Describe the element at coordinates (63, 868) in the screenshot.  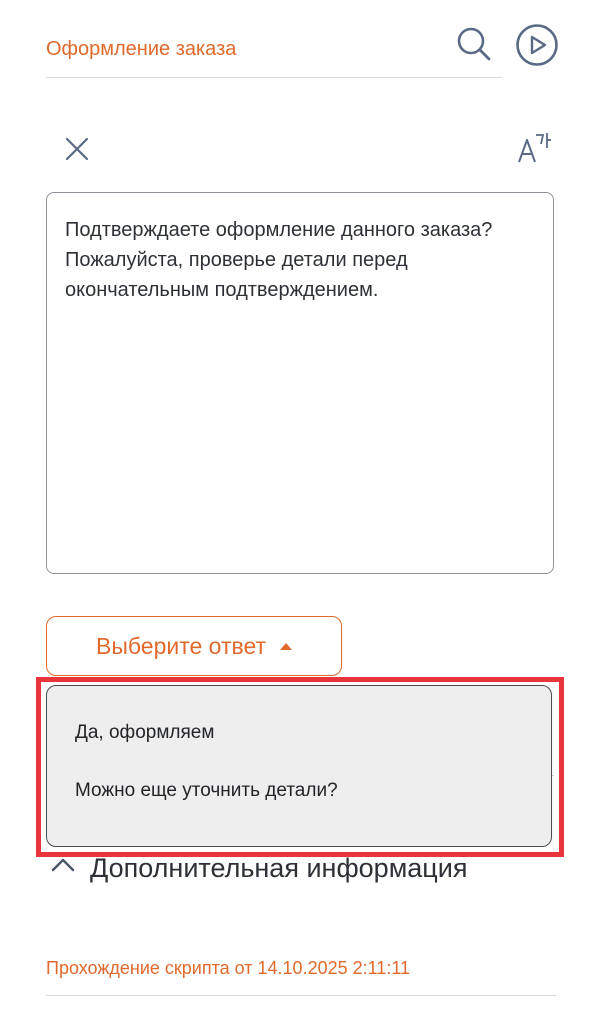
I see `chevron-up-icon` at that location.